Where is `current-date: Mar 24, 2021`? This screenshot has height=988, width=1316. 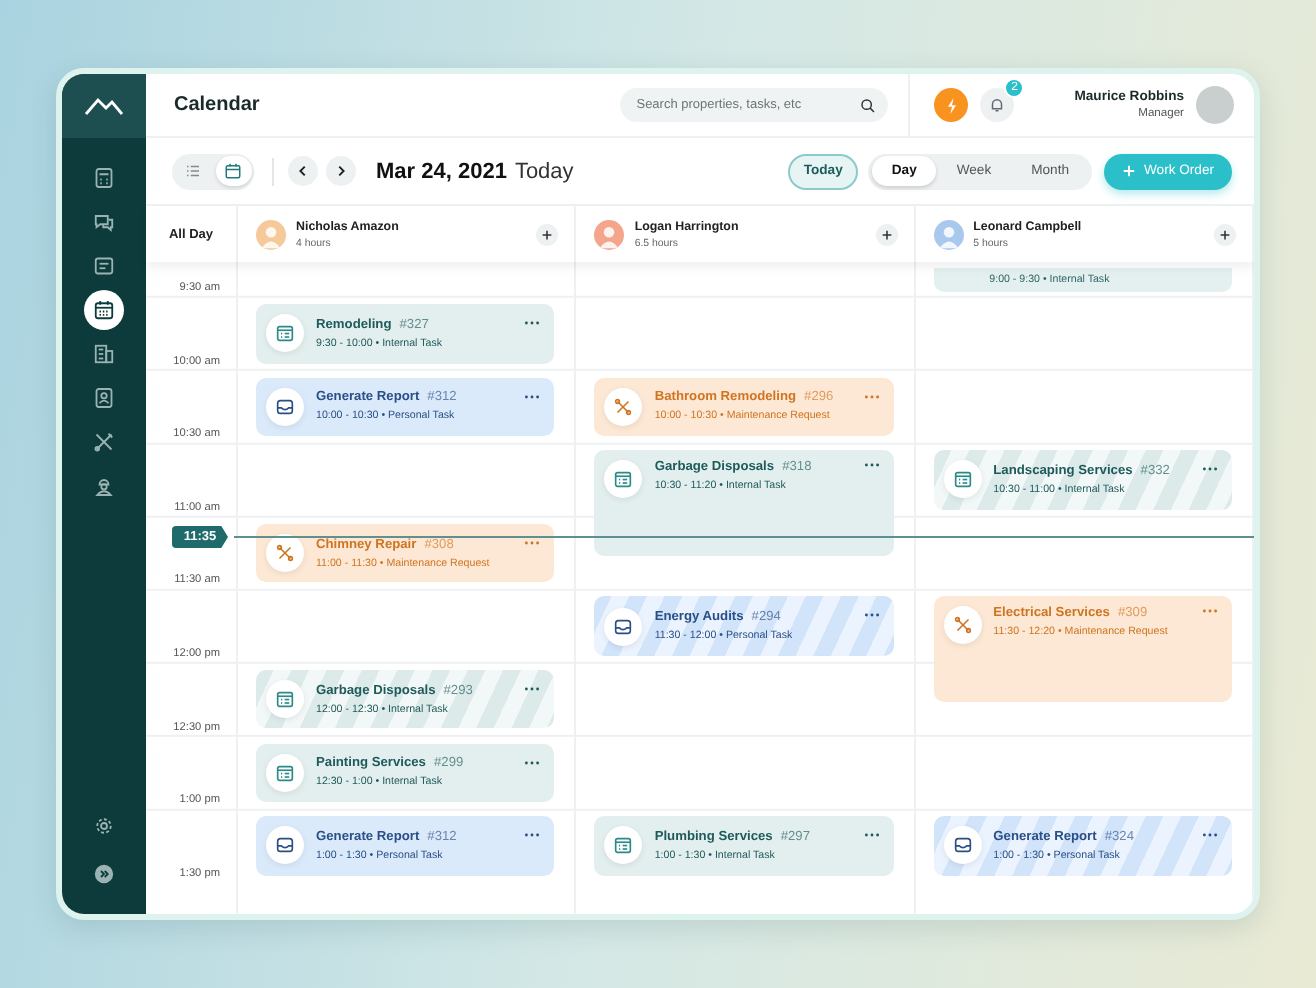 current-date: Mar 24, 2021 is located at coordinates (441, 171).